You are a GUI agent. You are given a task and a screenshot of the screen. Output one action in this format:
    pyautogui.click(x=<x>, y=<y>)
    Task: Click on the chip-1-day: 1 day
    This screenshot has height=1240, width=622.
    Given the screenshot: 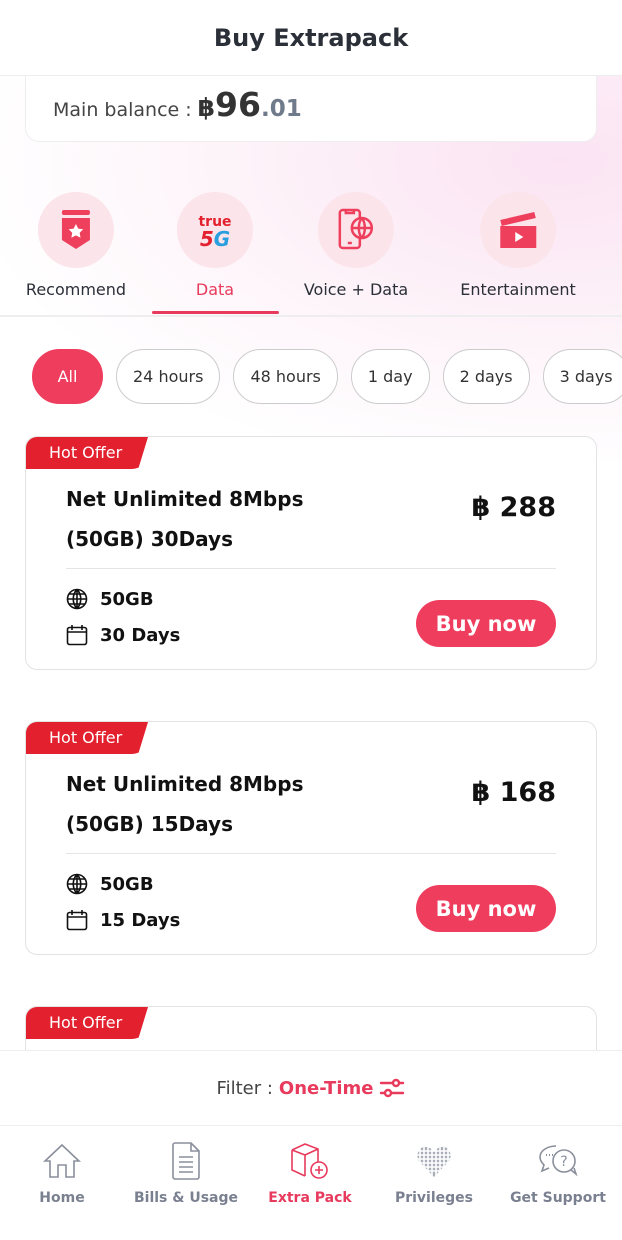 What is the action you would take?
    pyautogui.click(x=390, y=376)
    